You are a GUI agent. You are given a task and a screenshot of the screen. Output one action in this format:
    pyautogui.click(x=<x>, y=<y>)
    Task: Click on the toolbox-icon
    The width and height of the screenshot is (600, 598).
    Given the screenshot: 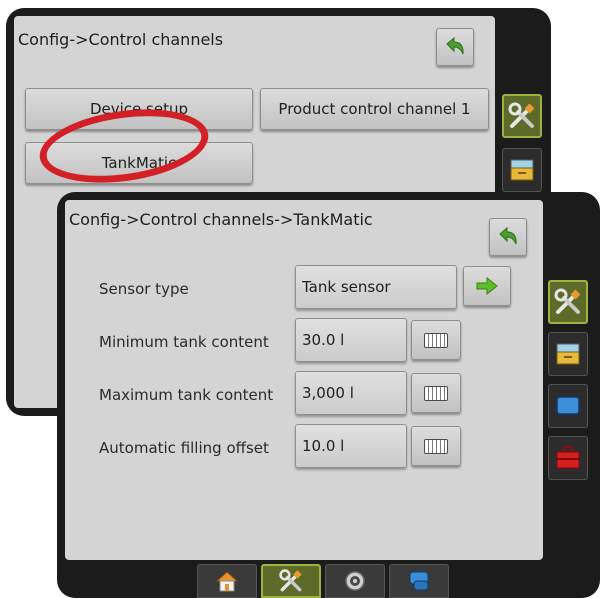 What is the action you would take?
    pyautogui.click(x=568, y=457)
    